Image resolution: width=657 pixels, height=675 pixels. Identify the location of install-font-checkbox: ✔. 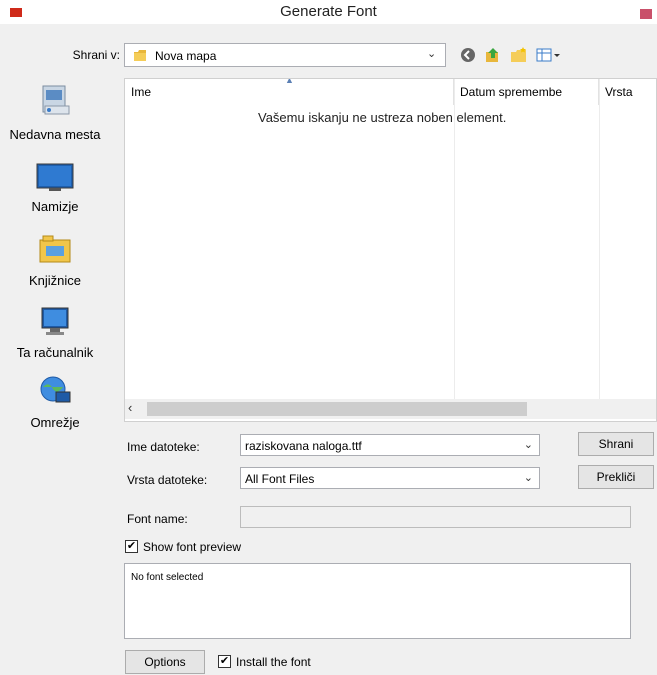
(224, 661).